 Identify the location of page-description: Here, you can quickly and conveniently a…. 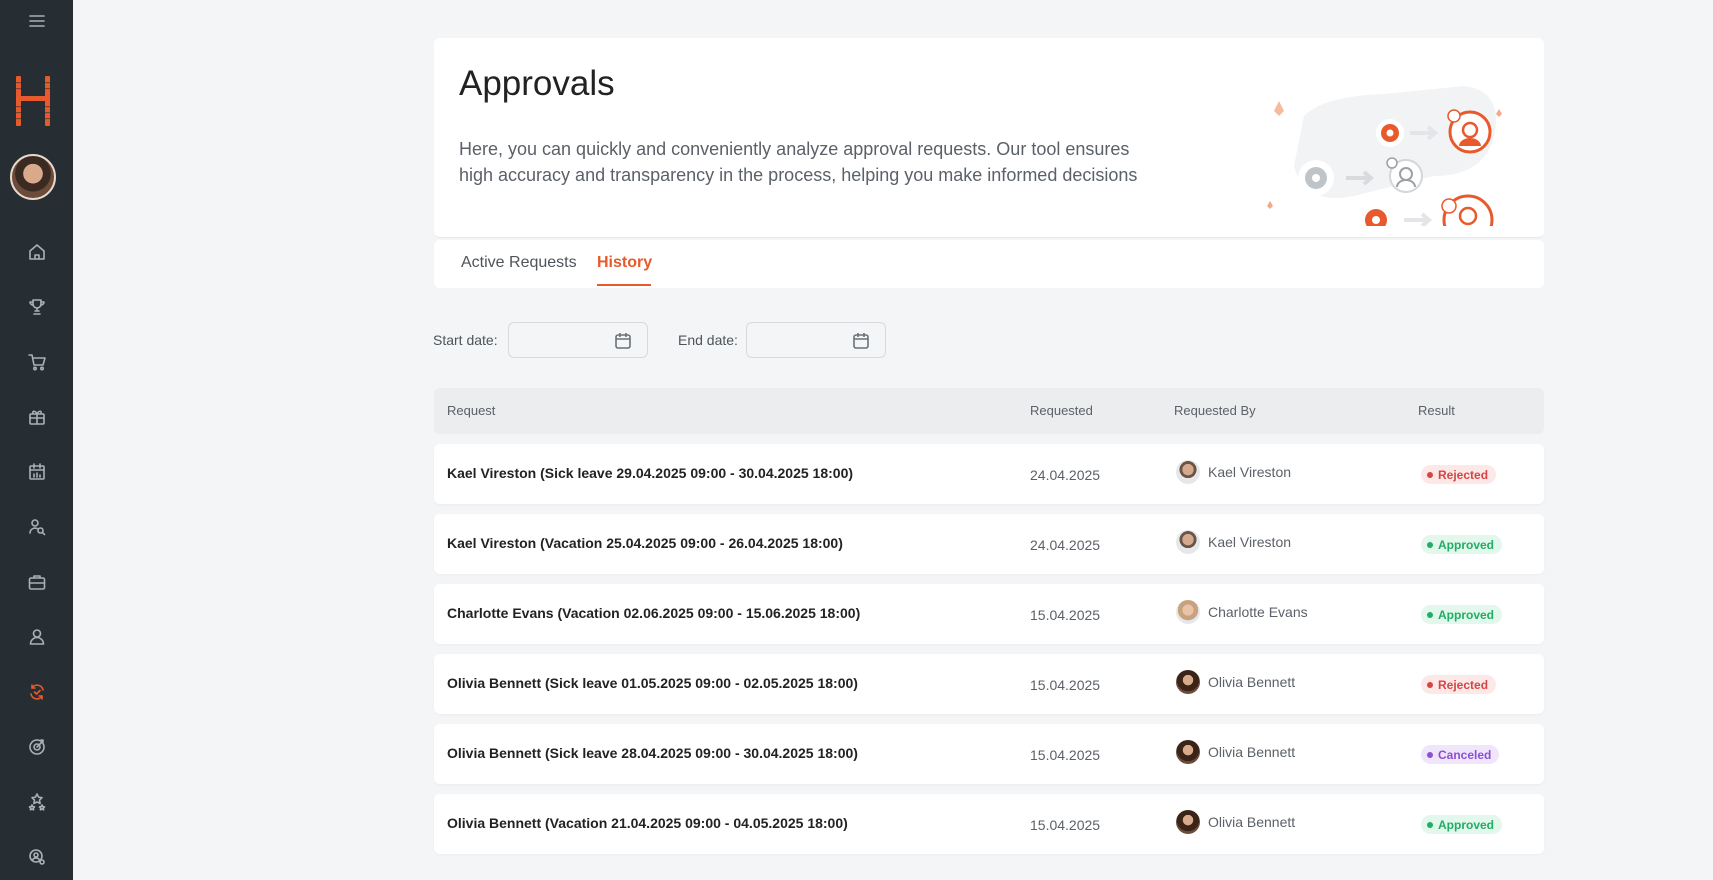
(798, 162).